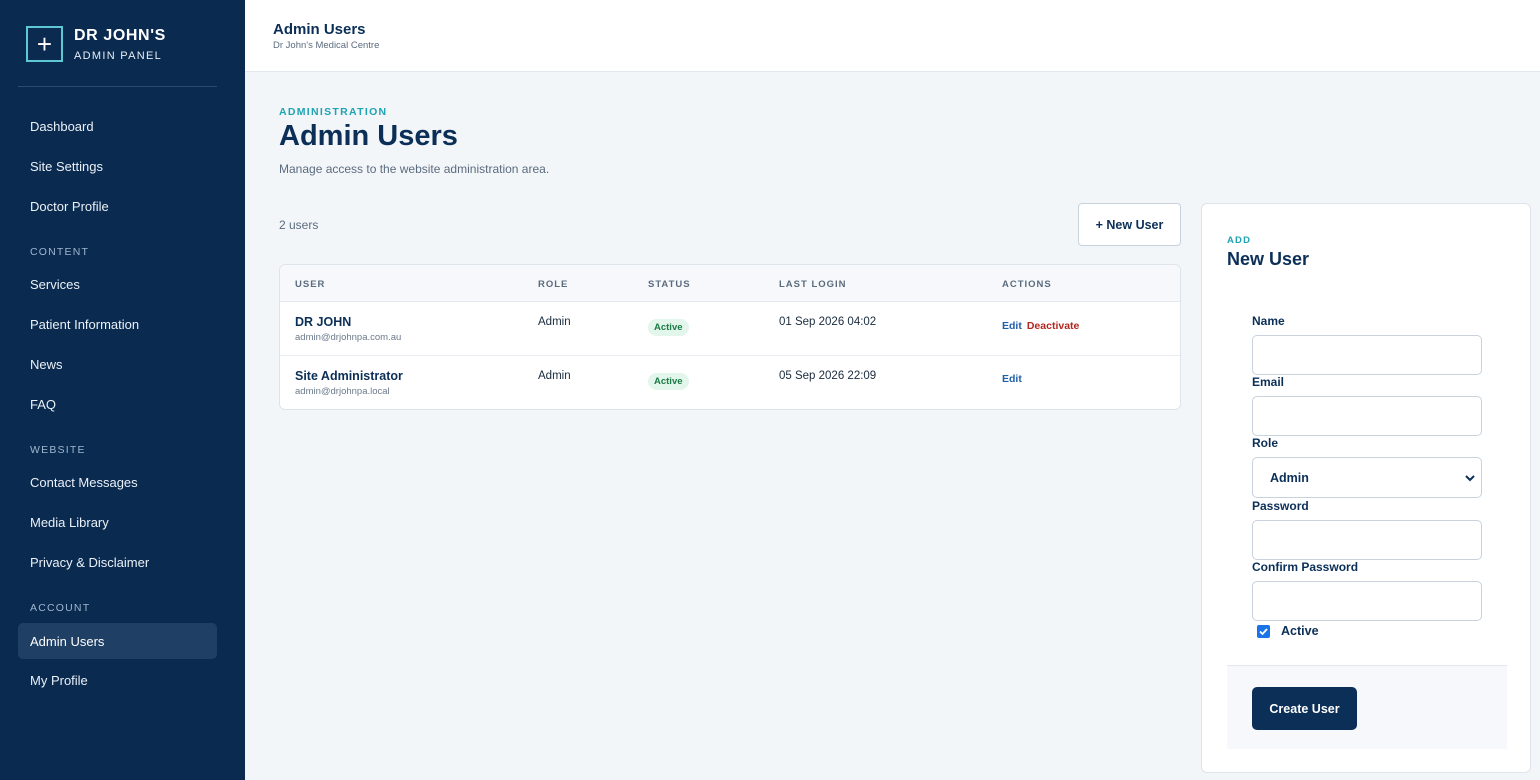 This screenshot has width=1540, height=780. Describe the element at coordinates (117, 126) in the screenshot. I see `sidebar-item-dashboard: Dashboard` at that location.